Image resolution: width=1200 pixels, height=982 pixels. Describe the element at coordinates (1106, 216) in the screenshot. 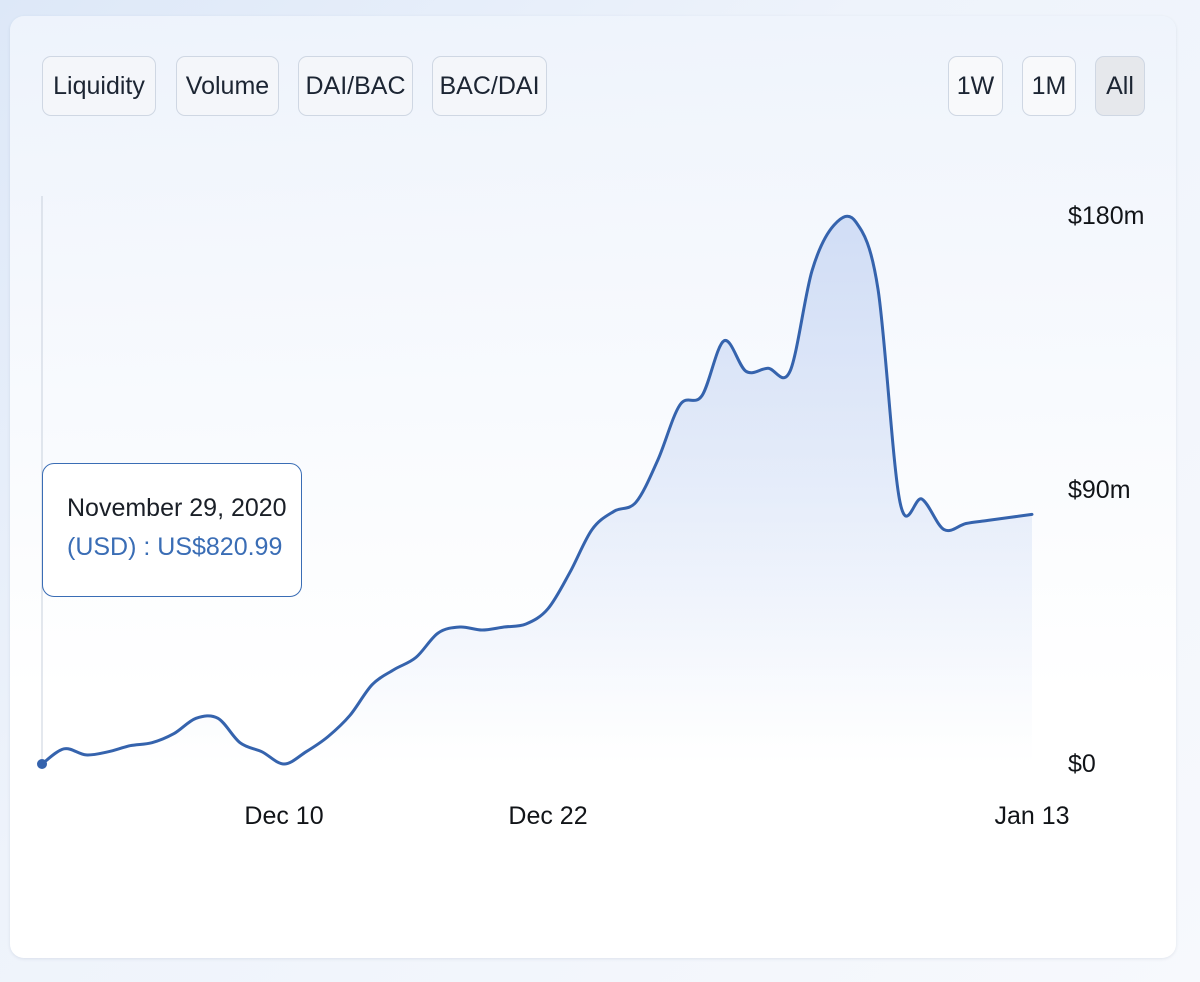

I see `y-tick-label: $180m` at that location.